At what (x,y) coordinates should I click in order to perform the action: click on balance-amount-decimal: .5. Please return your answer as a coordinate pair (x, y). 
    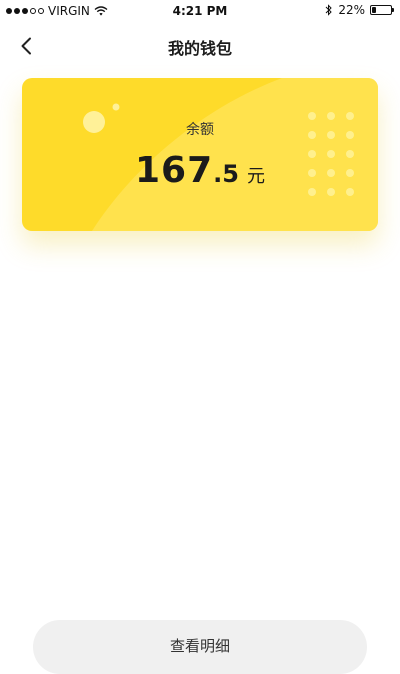
    Looking at the image, I should click on (226, 174).